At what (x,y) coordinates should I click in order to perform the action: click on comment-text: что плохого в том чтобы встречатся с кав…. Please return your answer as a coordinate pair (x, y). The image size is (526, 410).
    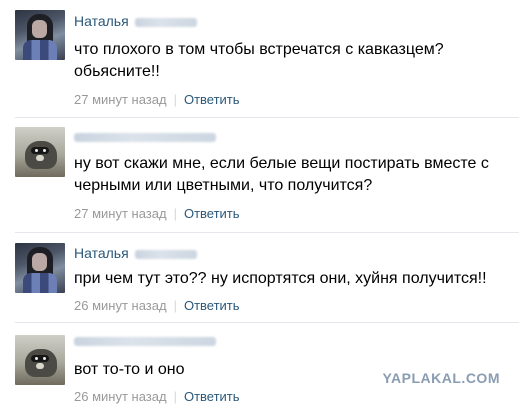
    Looking at the image, I should click on (259, 60).